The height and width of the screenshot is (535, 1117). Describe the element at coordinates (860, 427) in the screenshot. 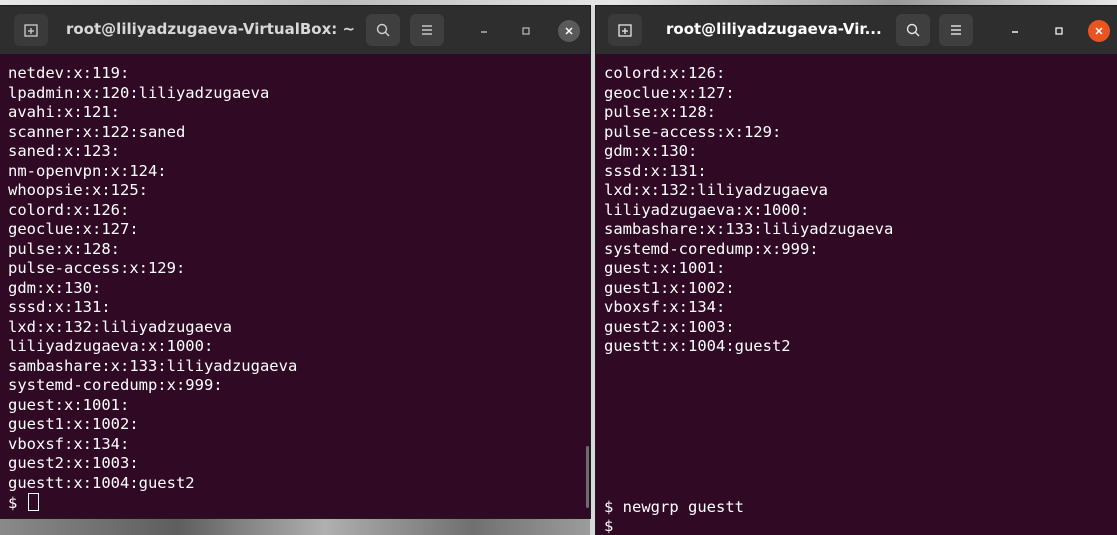

I see `terminal-blank-area` at that location.